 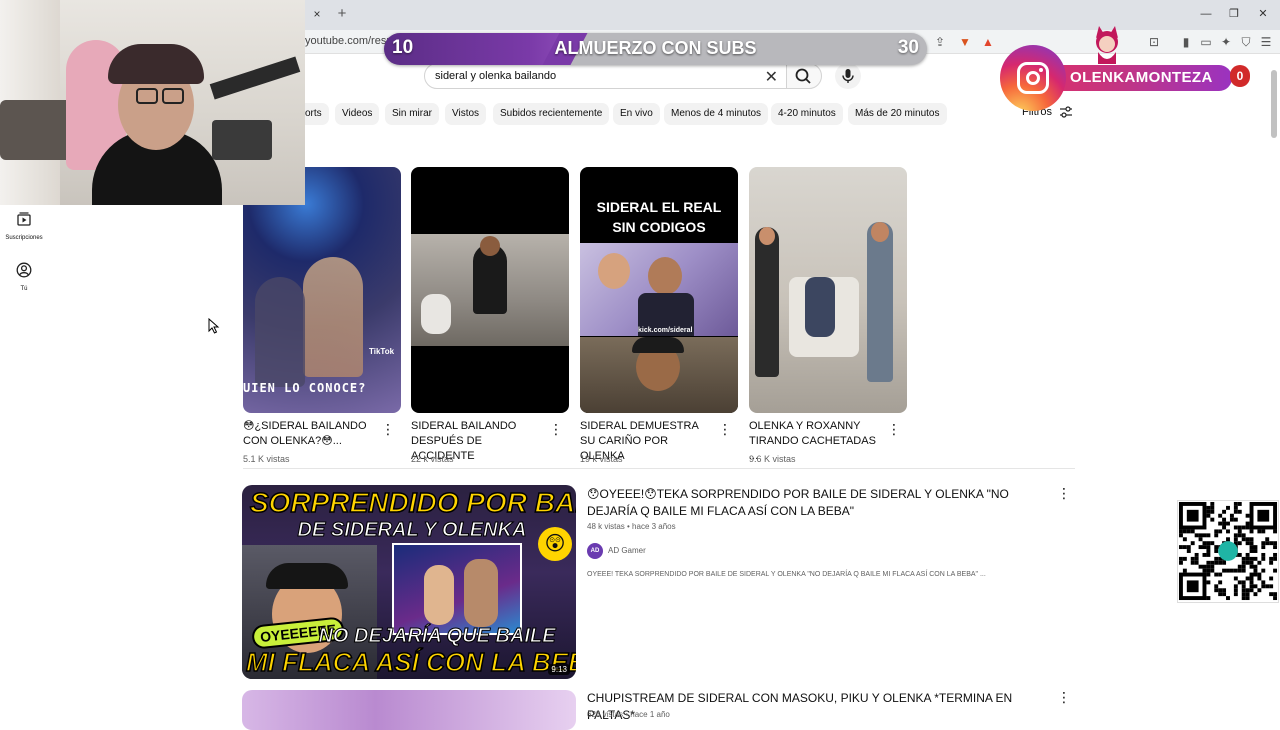 What do you see at coordinates (437, 636) in the screenshot?
I see `thumbnail-caption-bottom-1: NO DEJARÍA QUE BAILE` at bounding box center [437, 636].